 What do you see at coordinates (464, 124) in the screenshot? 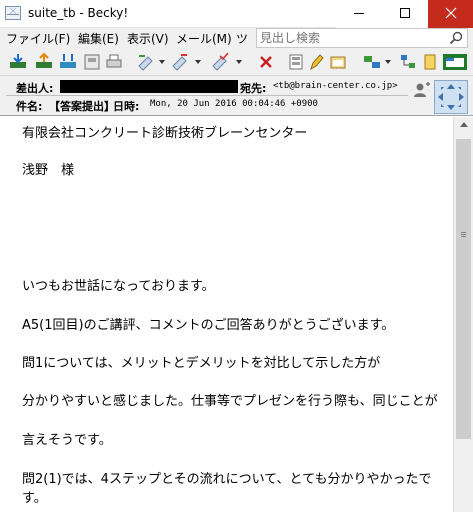
I see `scroll-up-arrow-icon` at bounding box center [464, 124].